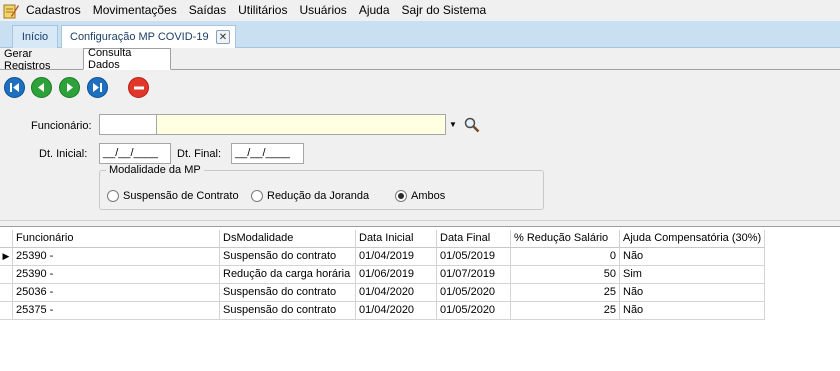 The image size is (840, 371). What do you see at coordinates (35, 36) in the screenshot?
I see `tab-inicio: Início` at bounding box center [35, 36].